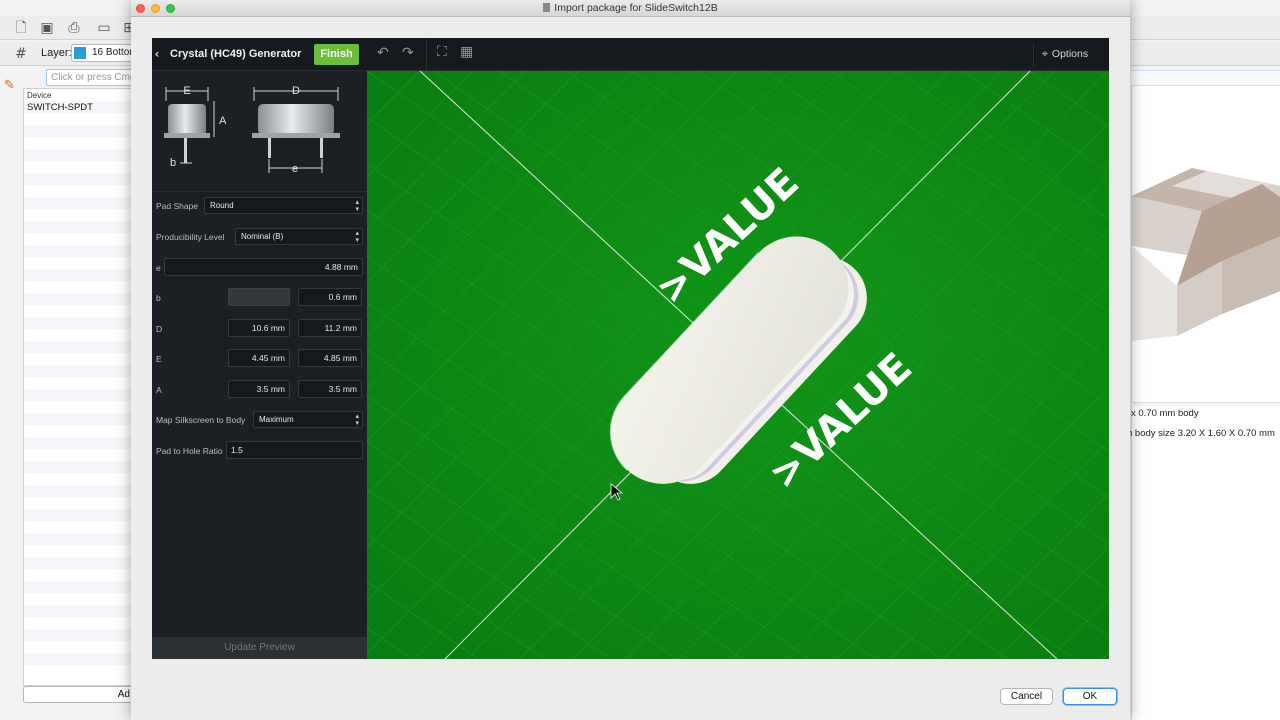  Describe the element at coordinates (259, 328) in the screenshot. I see `d-min-input: 10.6 mm` at that location.